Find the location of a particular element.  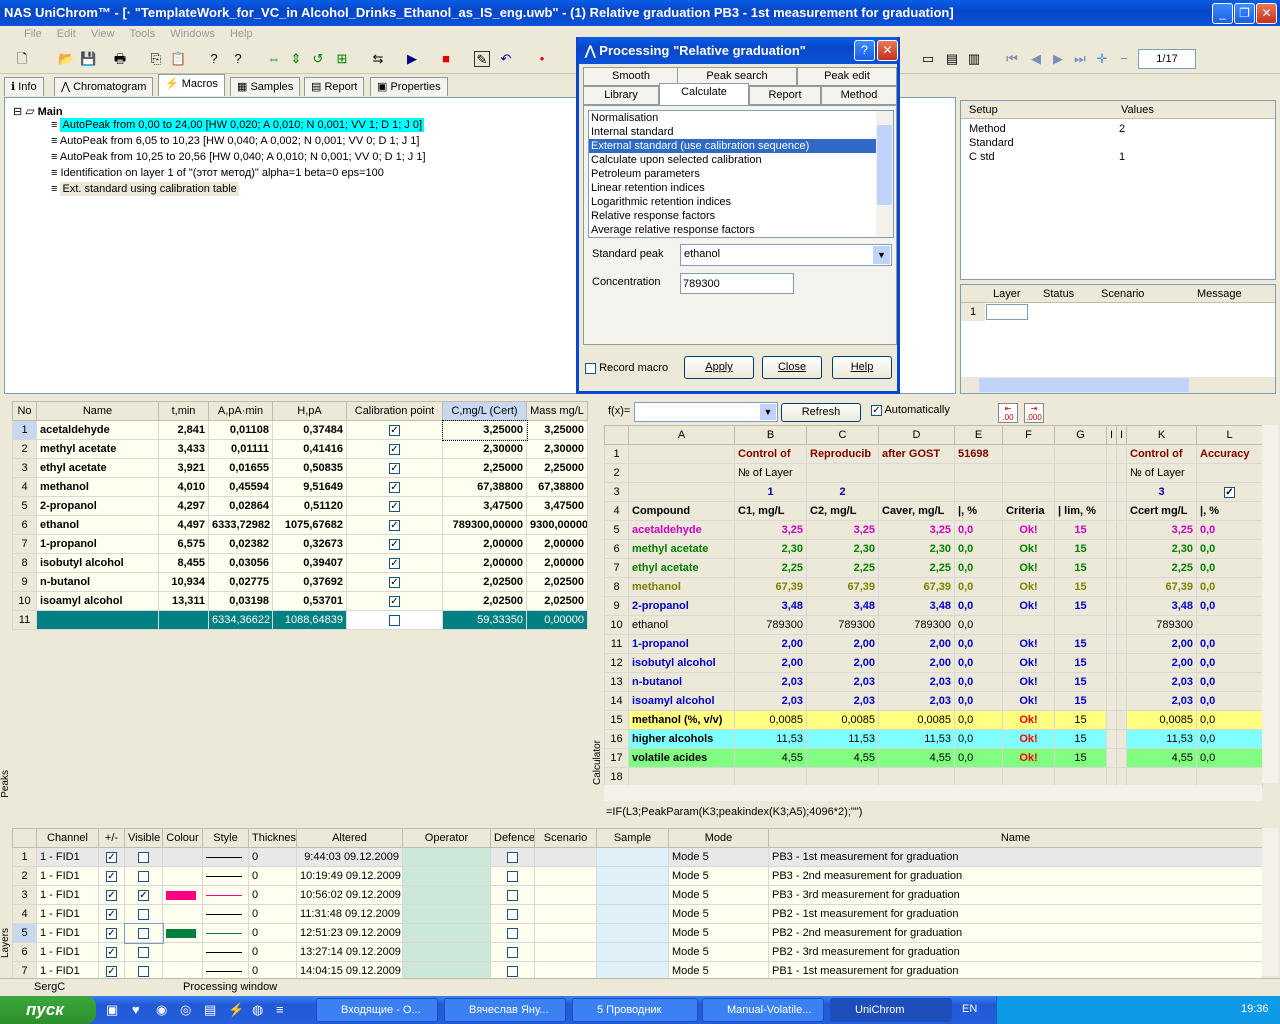

calc-col-d: D is located at coordinates (916, 435).